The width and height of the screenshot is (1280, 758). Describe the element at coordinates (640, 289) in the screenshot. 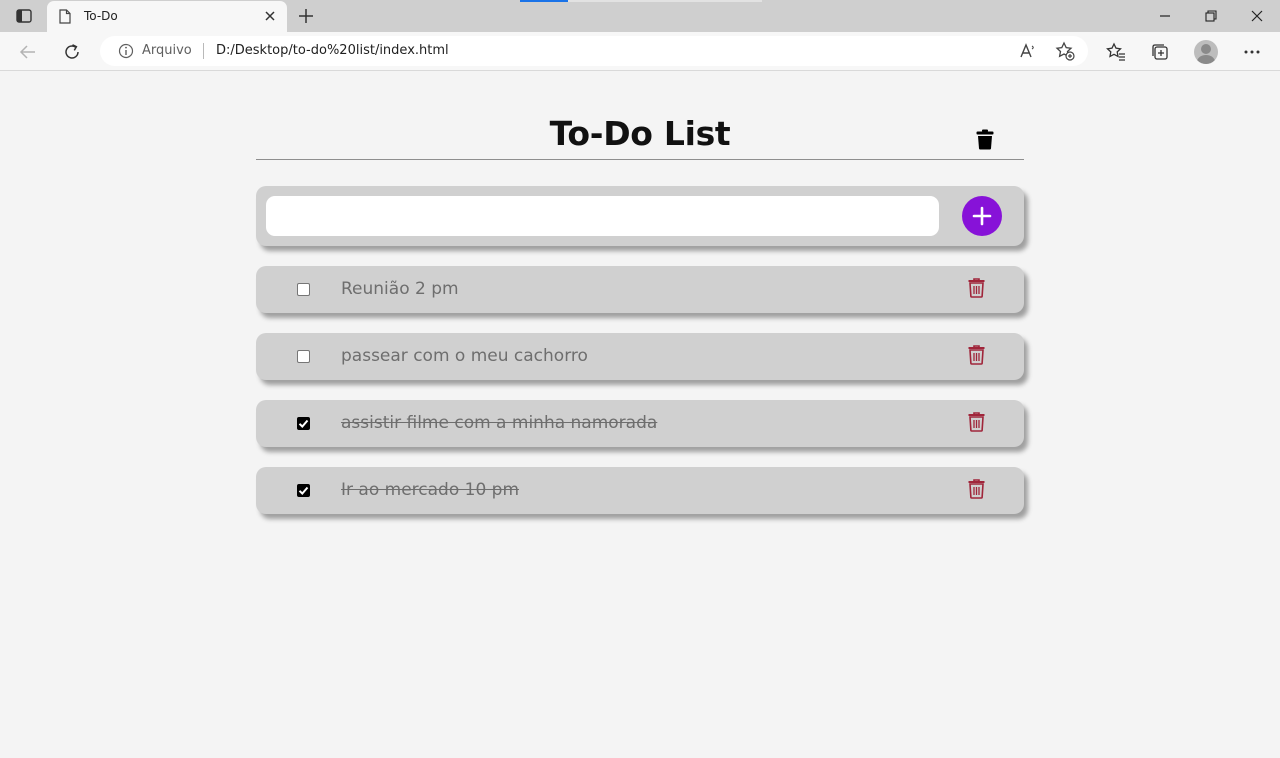

I see `task-item: Reunião 2 pm` at that location.